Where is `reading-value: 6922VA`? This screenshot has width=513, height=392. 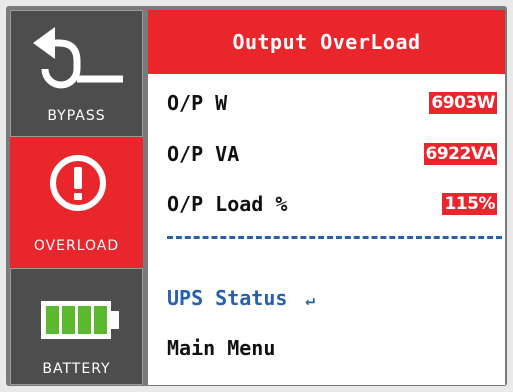 reading-value: 6922VA is located at coordinates (460, 154).